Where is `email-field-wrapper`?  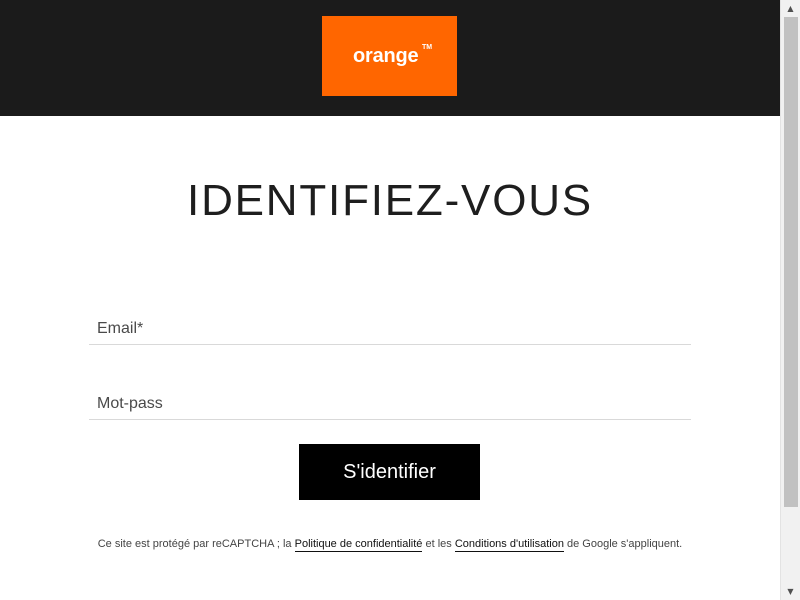 email-field-wrapper is located at coordinates (390, 328).